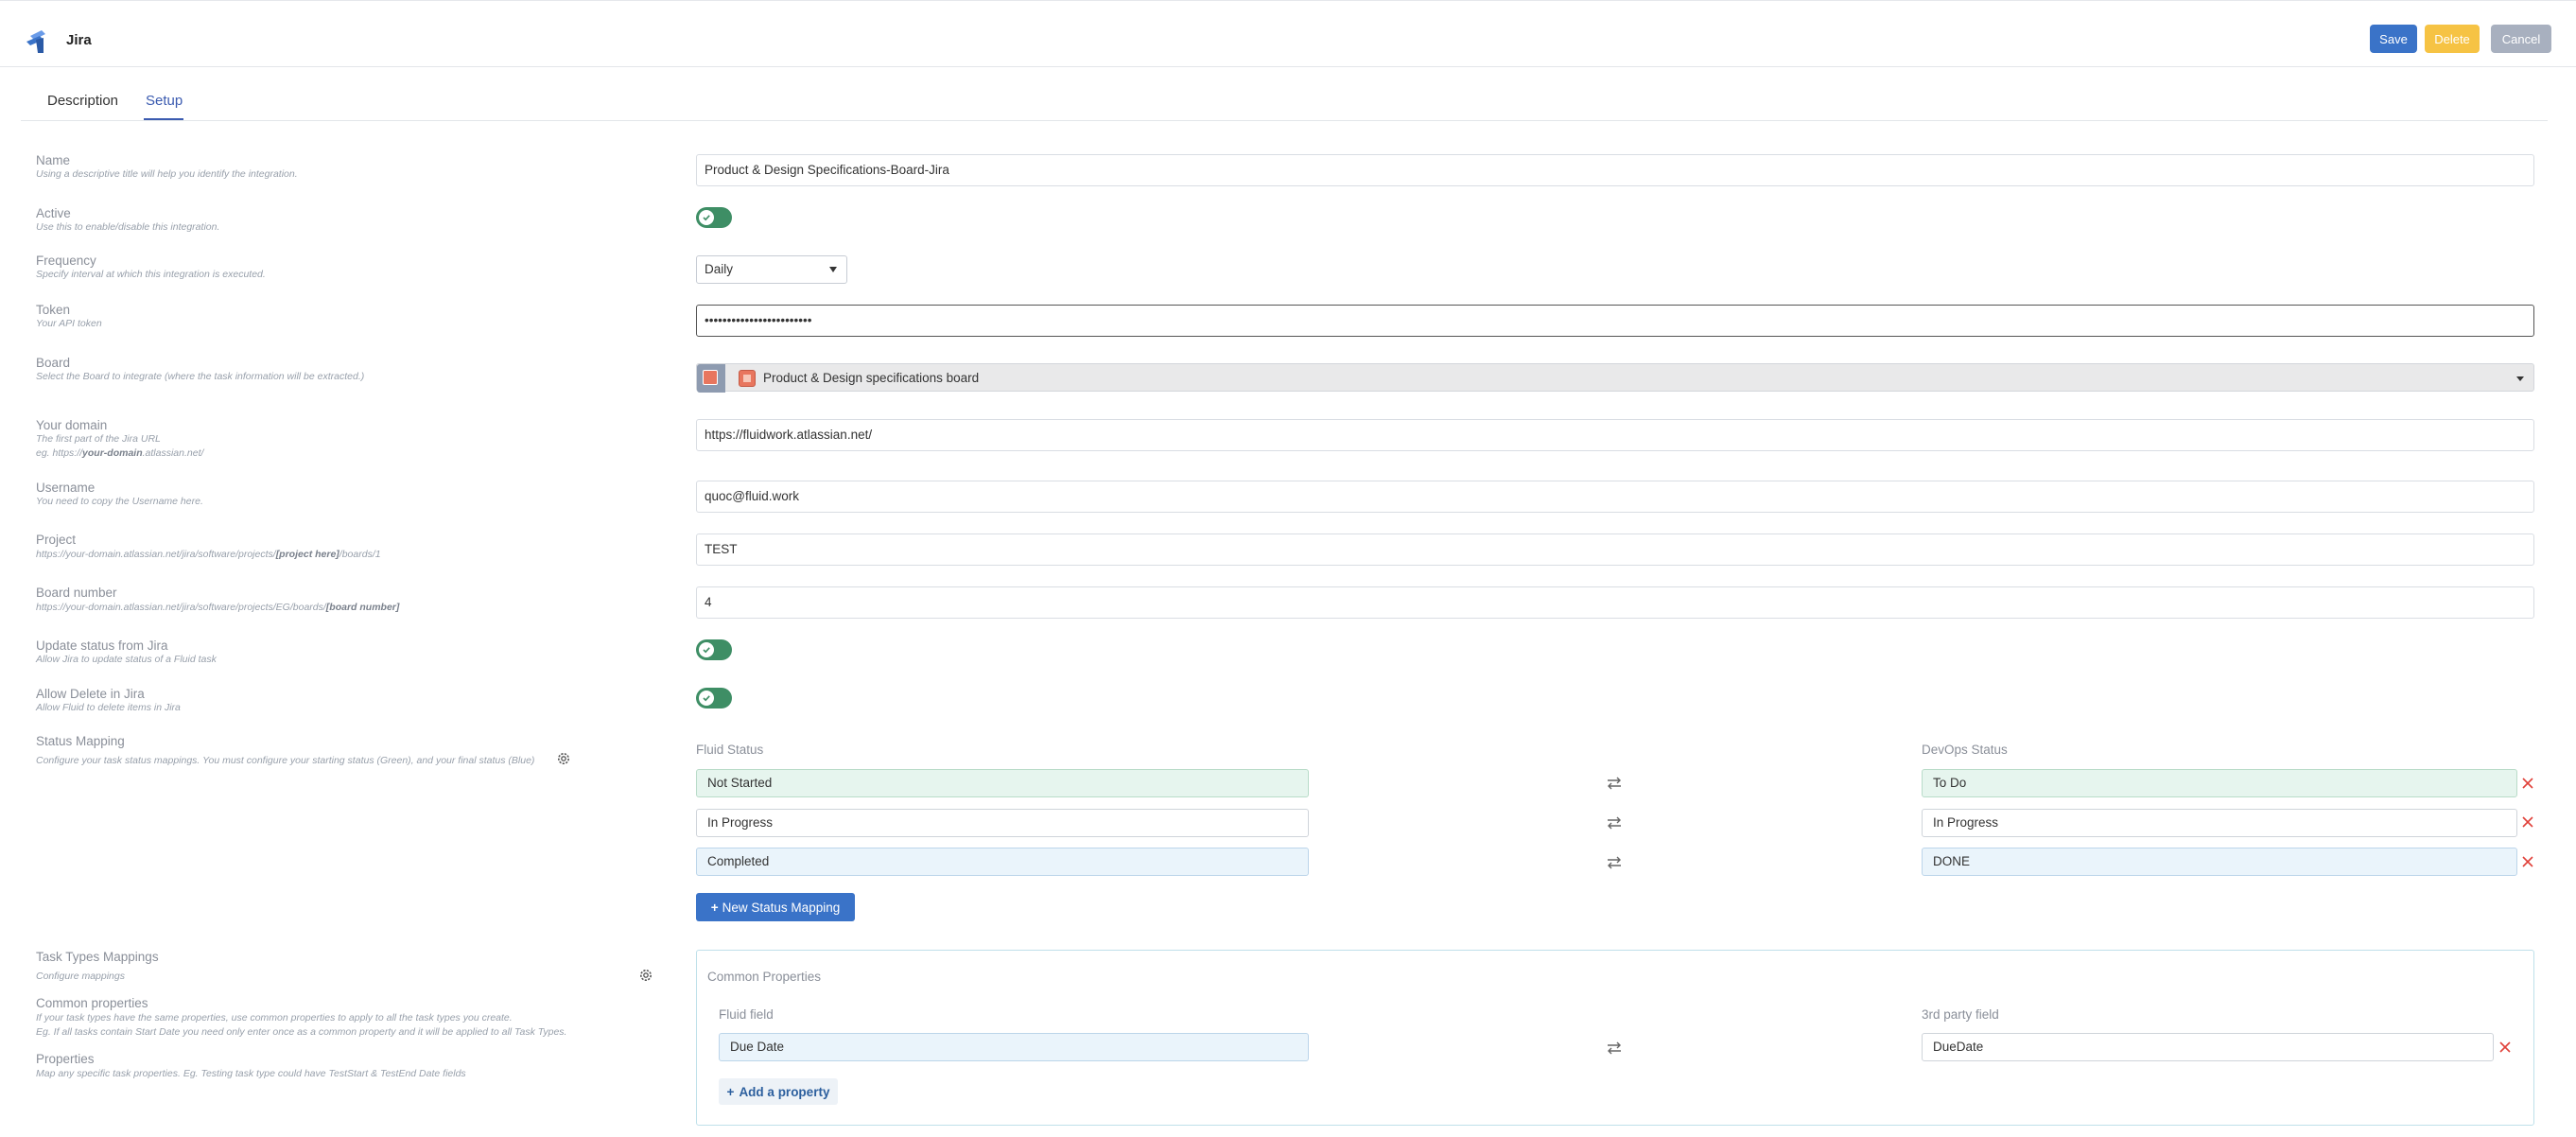  What do you see at coordinates (108, 707) in the screenshot?
I see `allow-delete-hint: Allow Fluid to delete items in Jira` at bounding box center [108, 707].